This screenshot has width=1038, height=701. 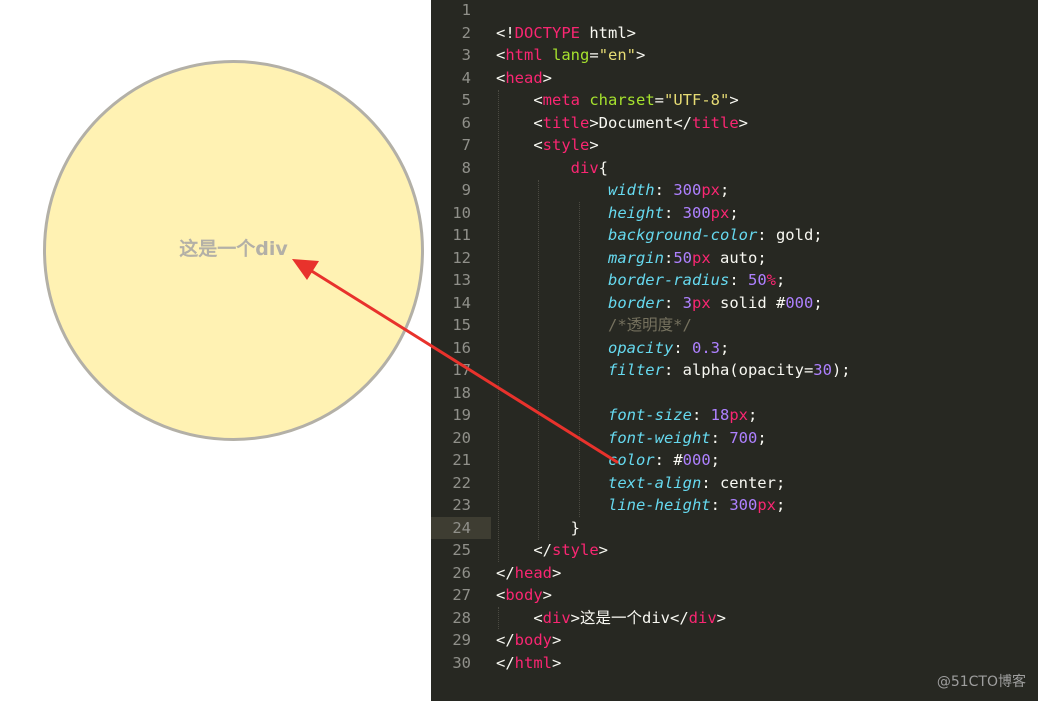 I want to click on line-number: 17, so click(x=461, y=370).